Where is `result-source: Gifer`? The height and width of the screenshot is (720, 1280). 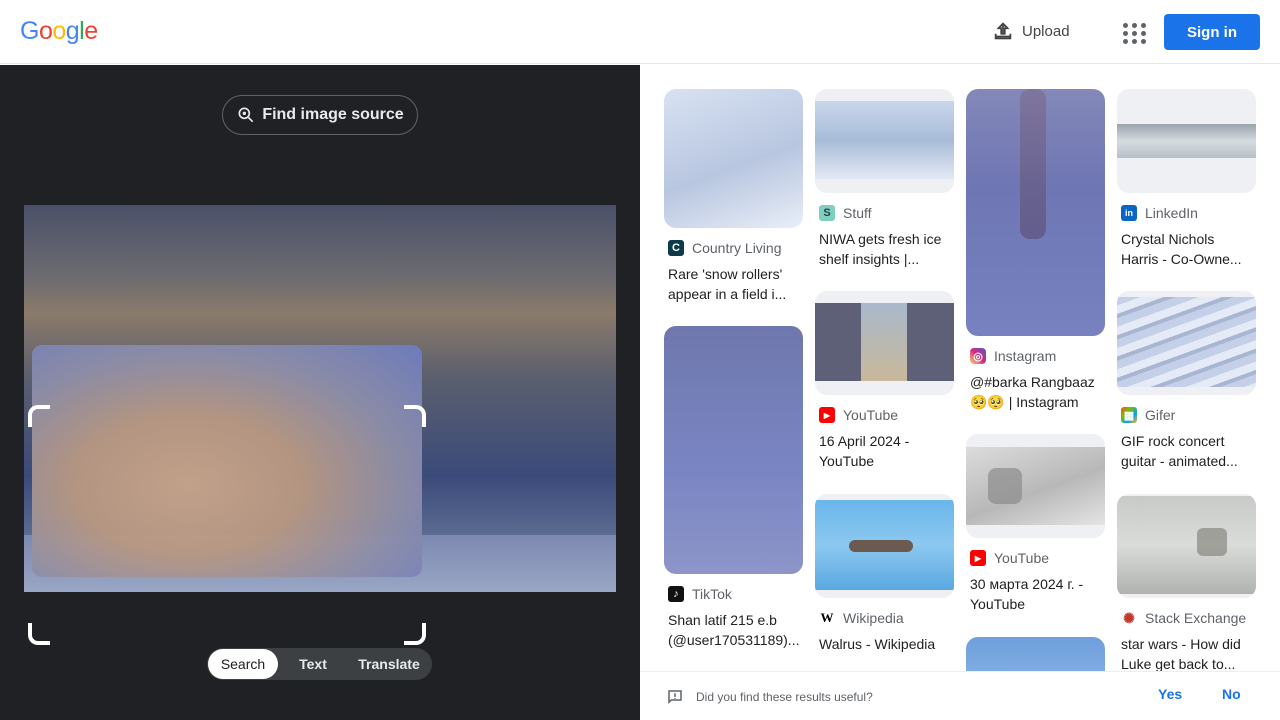 result-source: Gifer is located at coordinates (1160, 415).